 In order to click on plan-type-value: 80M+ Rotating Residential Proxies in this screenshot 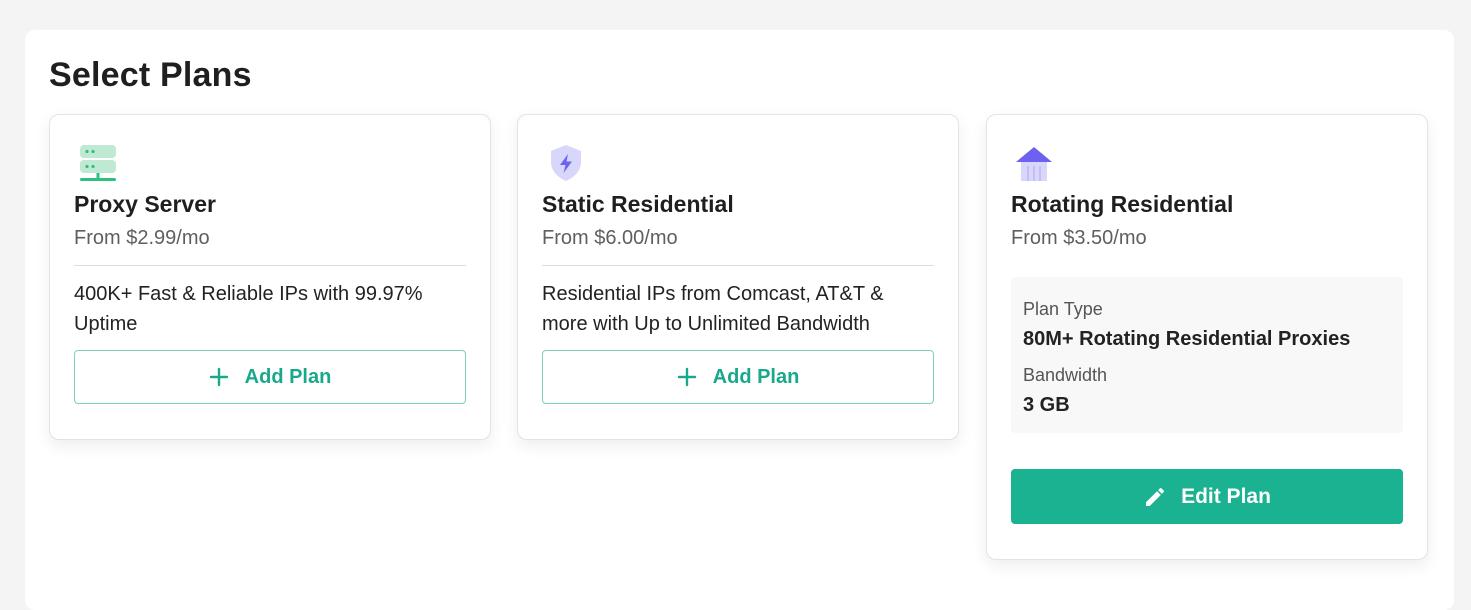, I will do `click(1187, 339)`.